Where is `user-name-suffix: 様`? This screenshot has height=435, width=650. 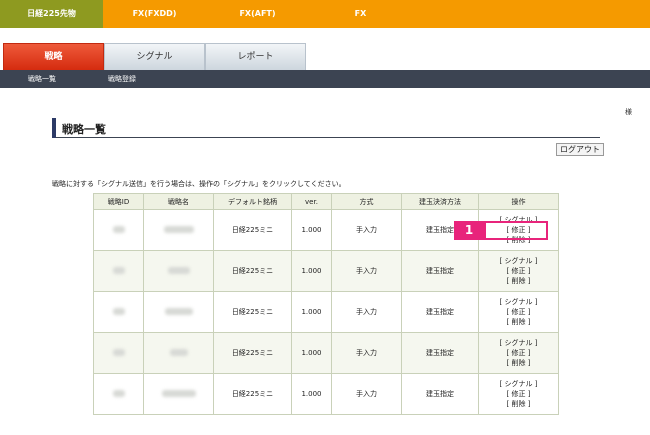
user-name-suffix: 様 is located at coordinates (628, 112).